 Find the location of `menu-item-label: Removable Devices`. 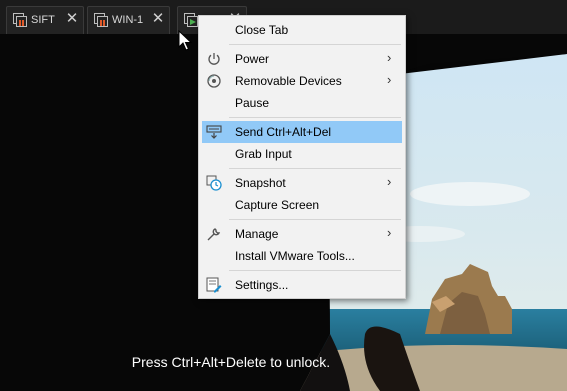

menu-item-label: Removable Devices is located at coordinates (288, 81).